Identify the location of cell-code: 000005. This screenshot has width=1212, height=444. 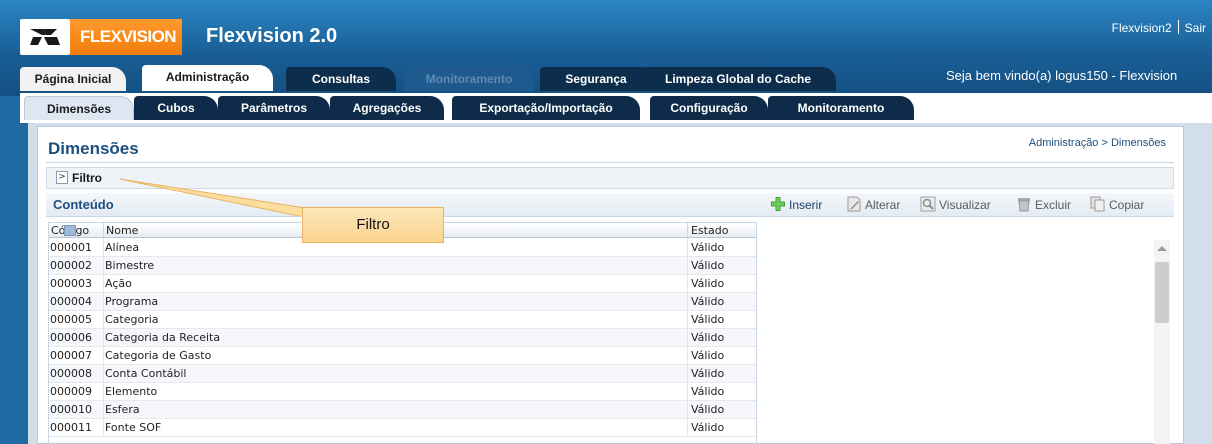
(71, 319).